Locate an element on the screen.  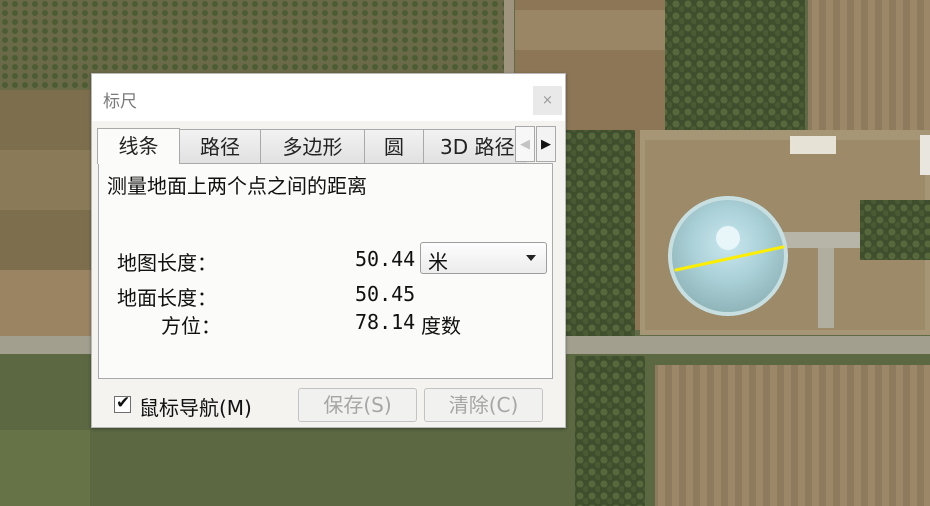
mouse-navigation-checkbox: ✔ is located at coordinates (122, 403).